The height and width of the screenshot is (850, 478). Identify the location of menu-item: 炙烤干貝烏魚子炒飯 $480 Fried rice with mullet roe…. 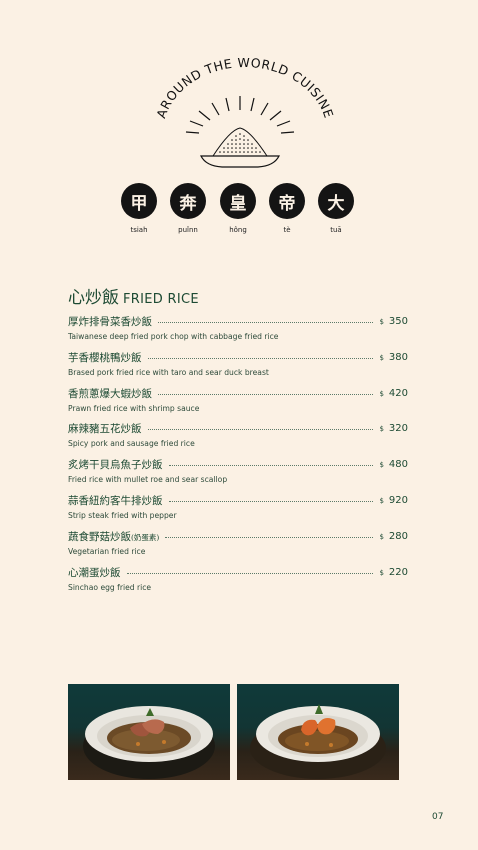
(238, 475).